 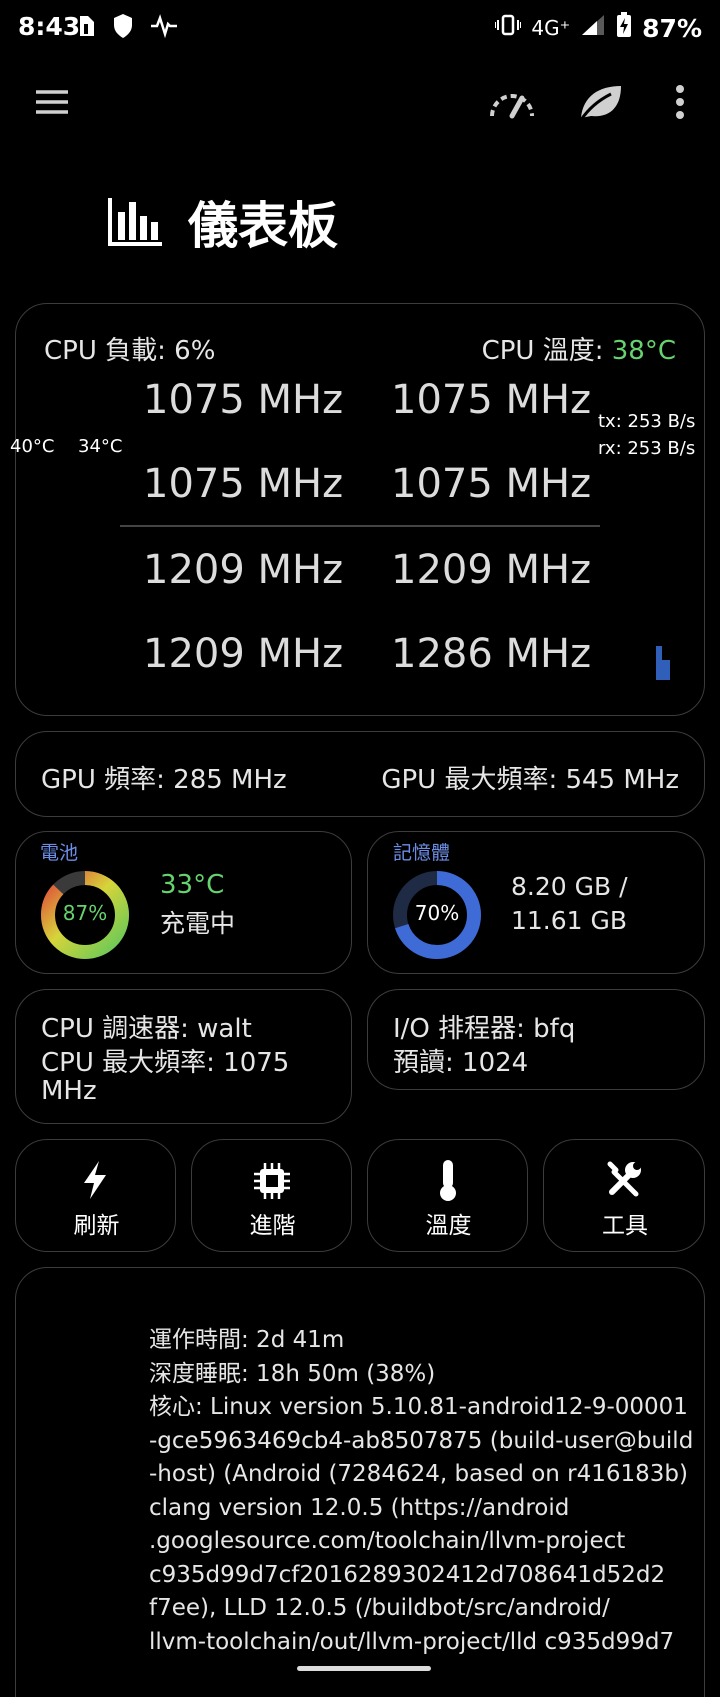 I want to click on temp-reading: 34°C, so click(x=100, y=446).